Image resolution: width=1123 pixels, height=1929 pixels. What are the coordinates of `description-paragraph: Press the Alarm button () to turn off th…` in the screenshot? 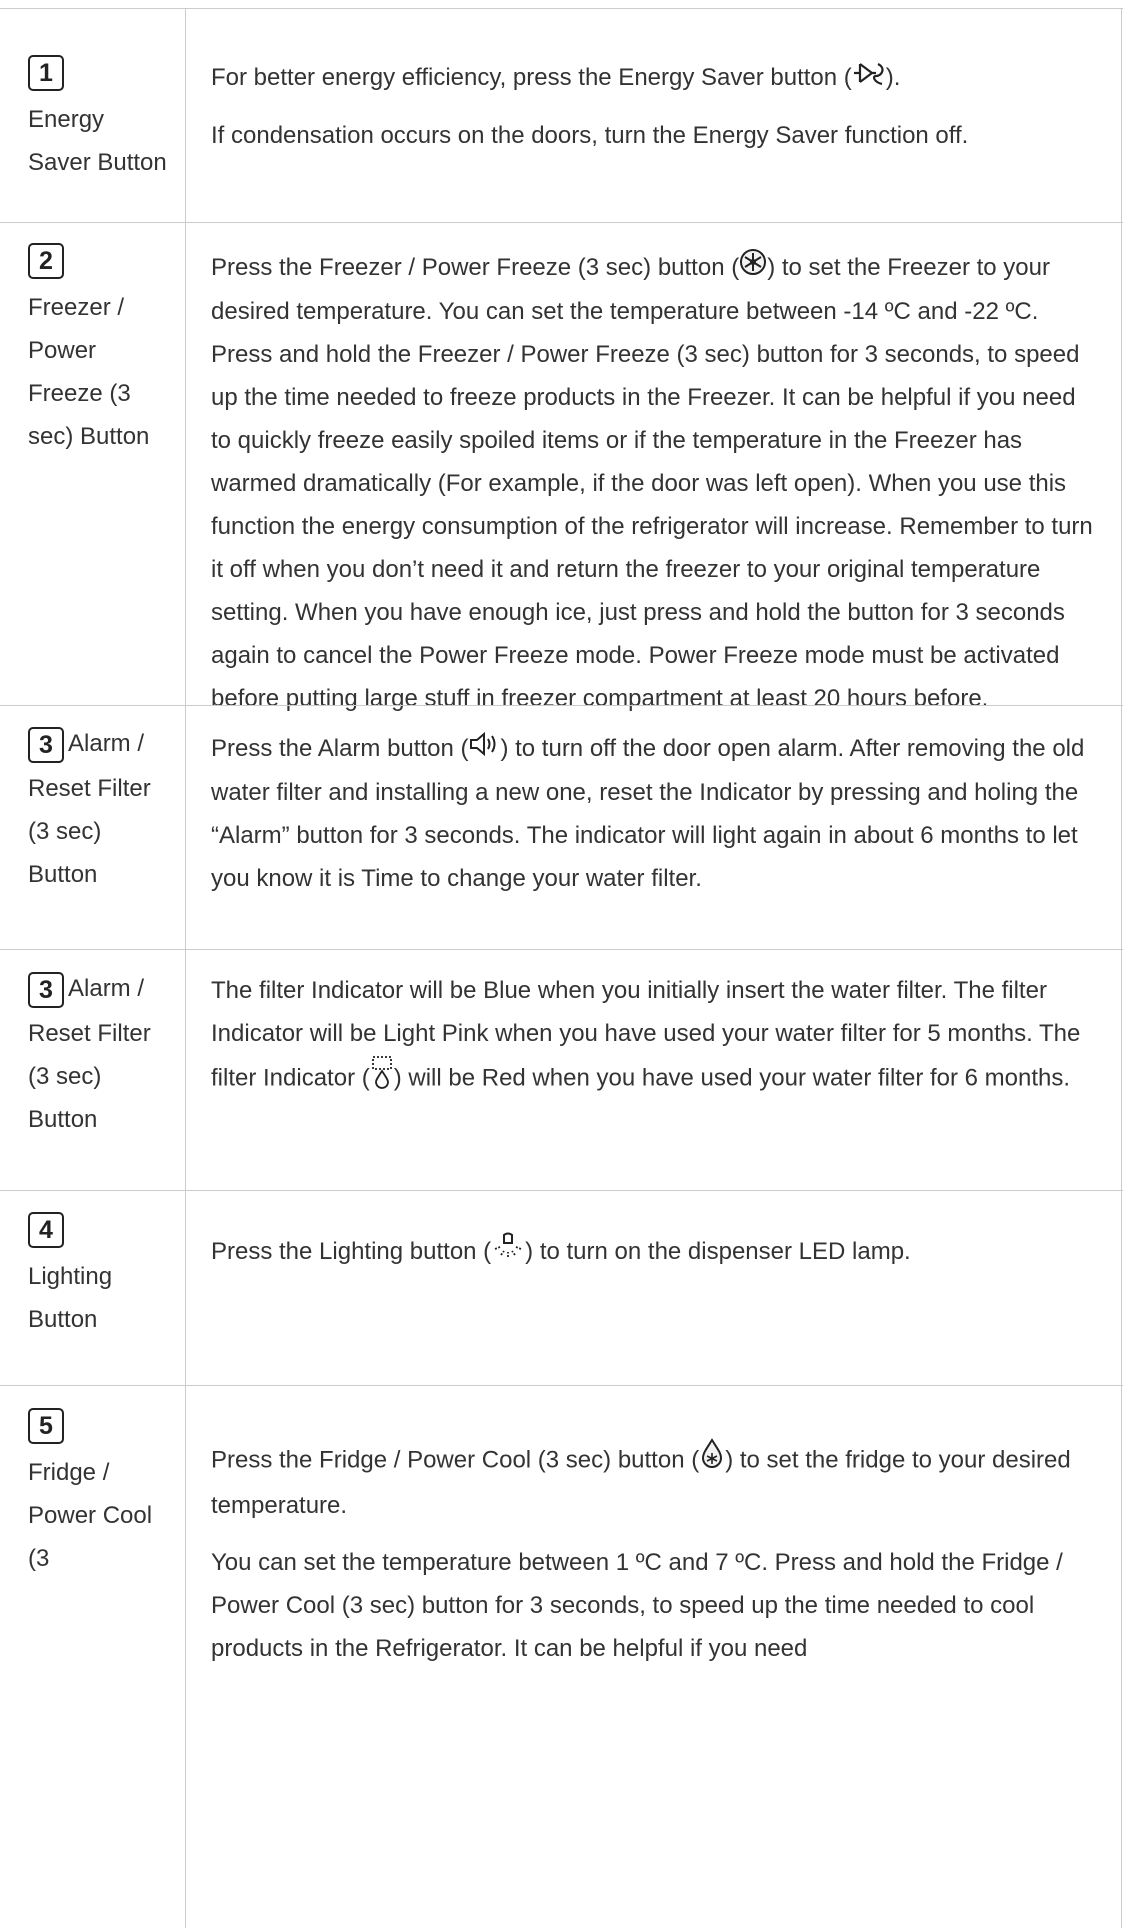 It's located at (656, 813).